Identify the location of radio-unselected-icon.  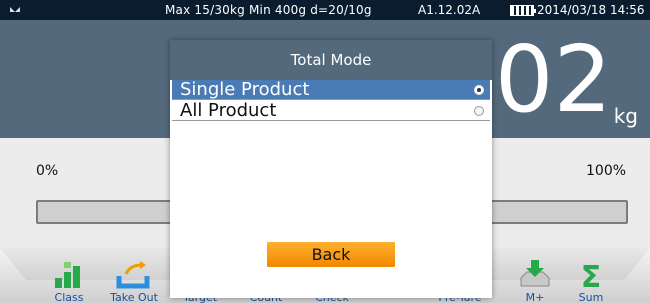
(479, 111).